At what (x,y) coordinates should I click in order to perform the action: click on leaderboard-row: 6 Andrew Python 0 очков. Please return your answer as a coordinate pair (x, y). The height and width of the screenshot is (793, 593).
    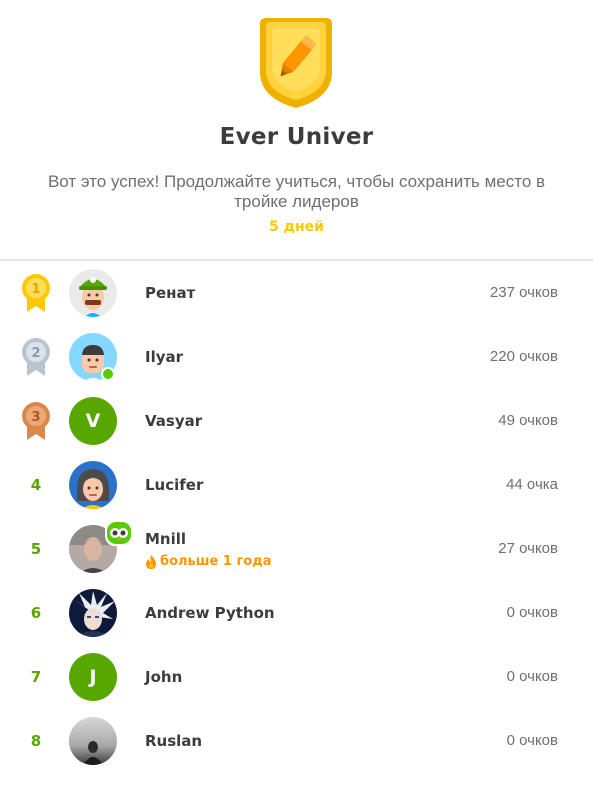
    Looking at the image, I should click on (296, 613).